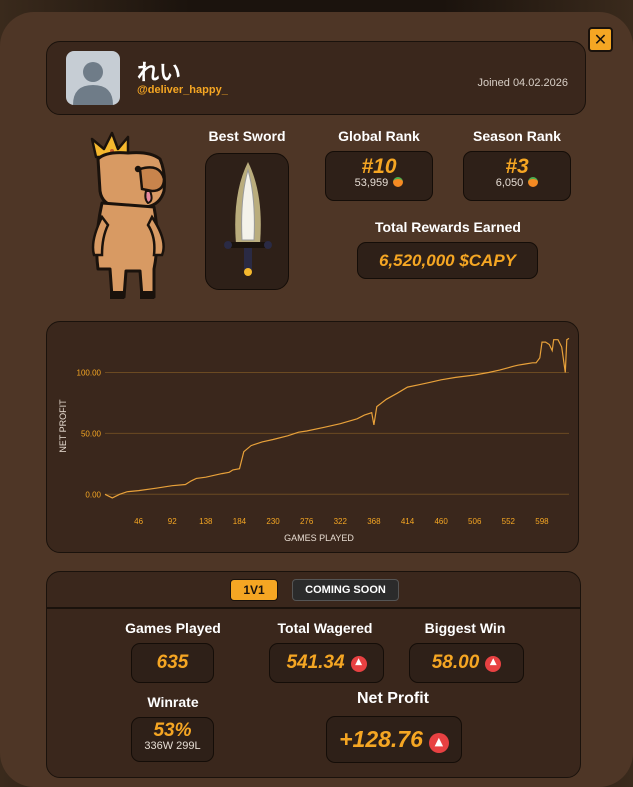 The width and height of the screenshot is (633, 787). What do you see at coordinates (393, 698) in the screenshot?
I see `net-profit-label: Net Profit` at bounding box center [393, 698].